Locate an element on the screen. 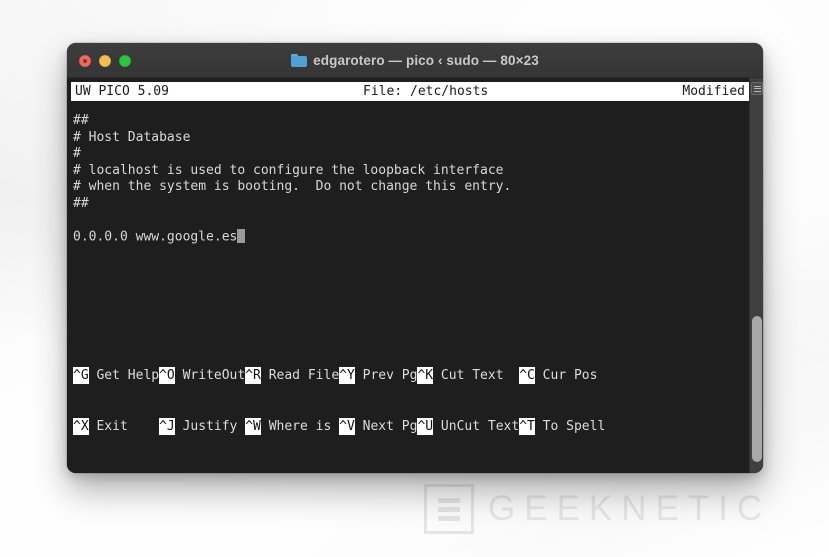  shortcut-key: ^W is located at coordinates (253, 426).